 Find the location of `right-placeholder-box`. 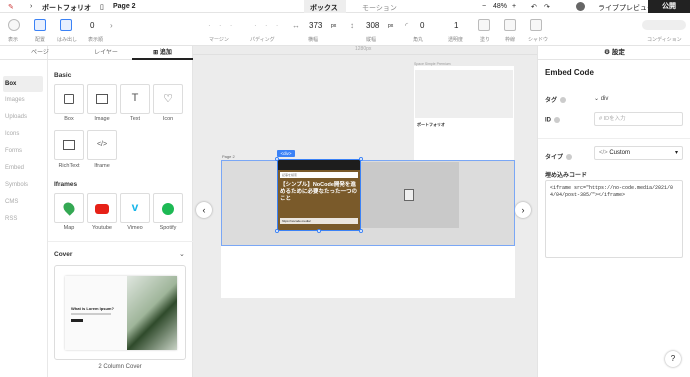

right-placeholder-box is located at coordinates (410, 195).